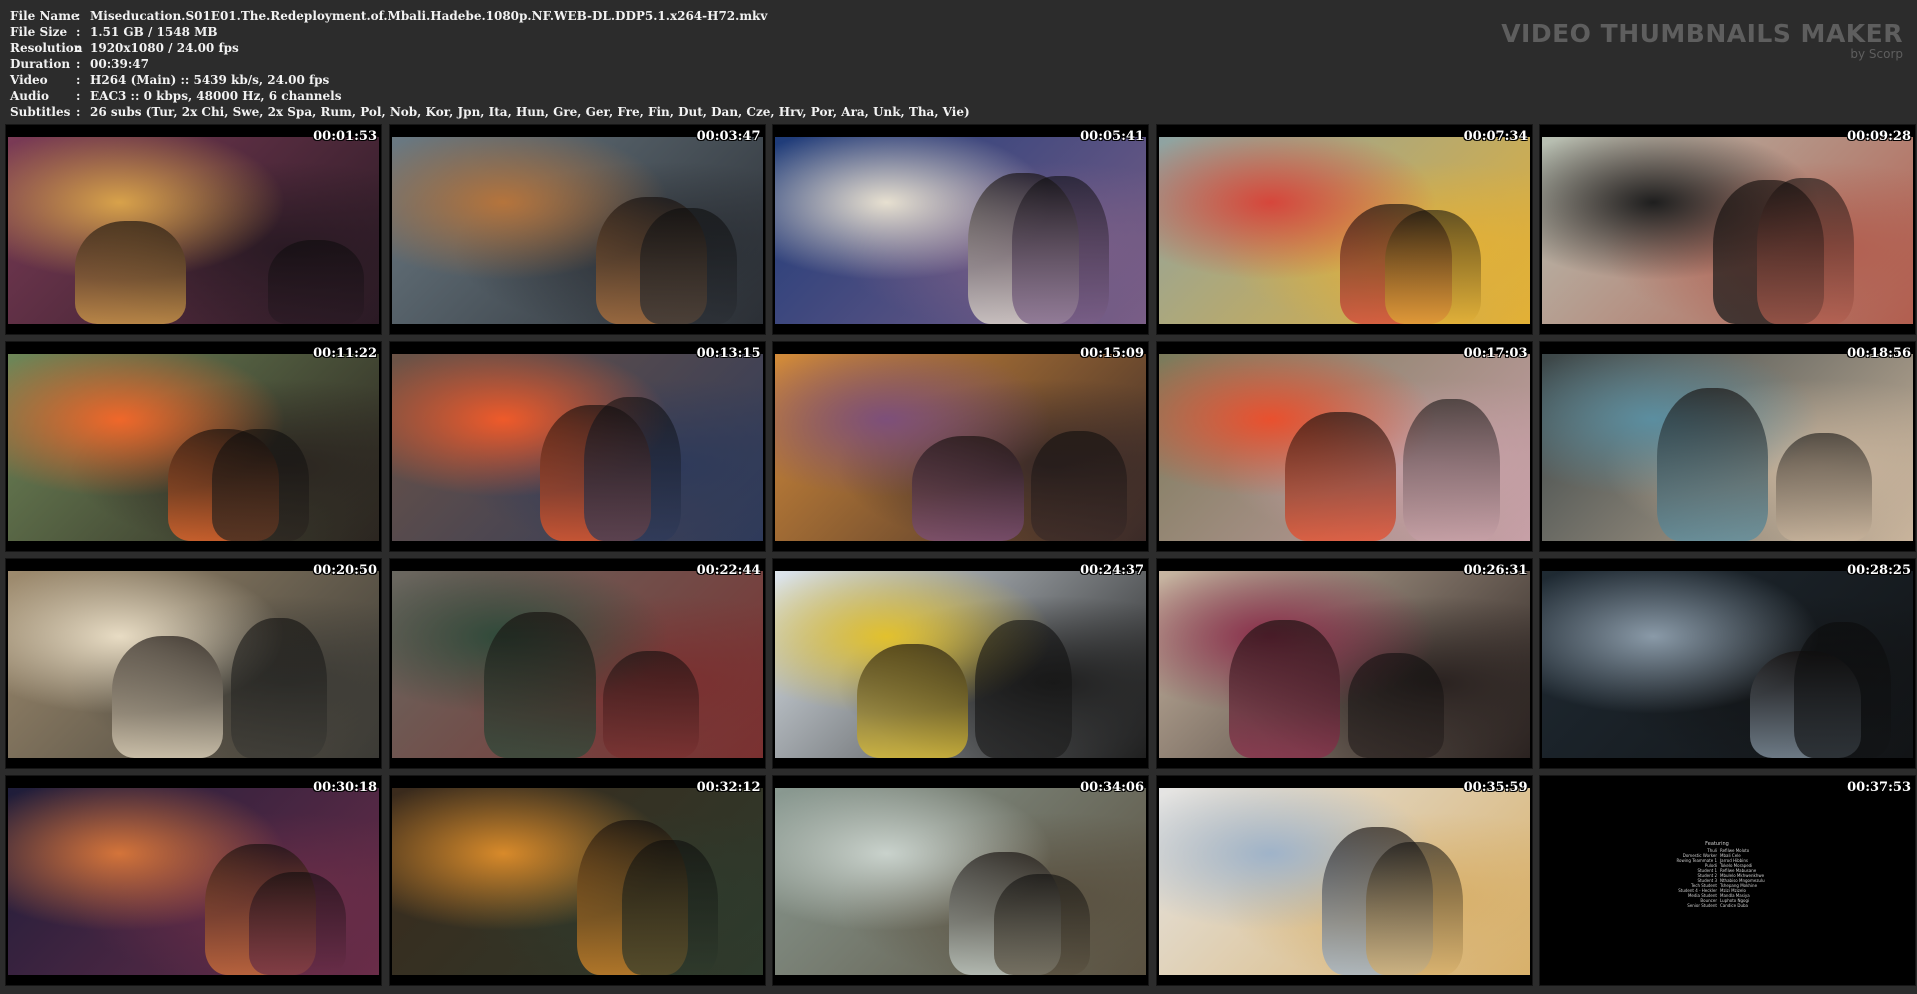 This screenshot has height=994, width=1917. Describe the element at coordinates (1495, 353) in the screenshot. I see `timestamp-label: 00:17:03` at that location.